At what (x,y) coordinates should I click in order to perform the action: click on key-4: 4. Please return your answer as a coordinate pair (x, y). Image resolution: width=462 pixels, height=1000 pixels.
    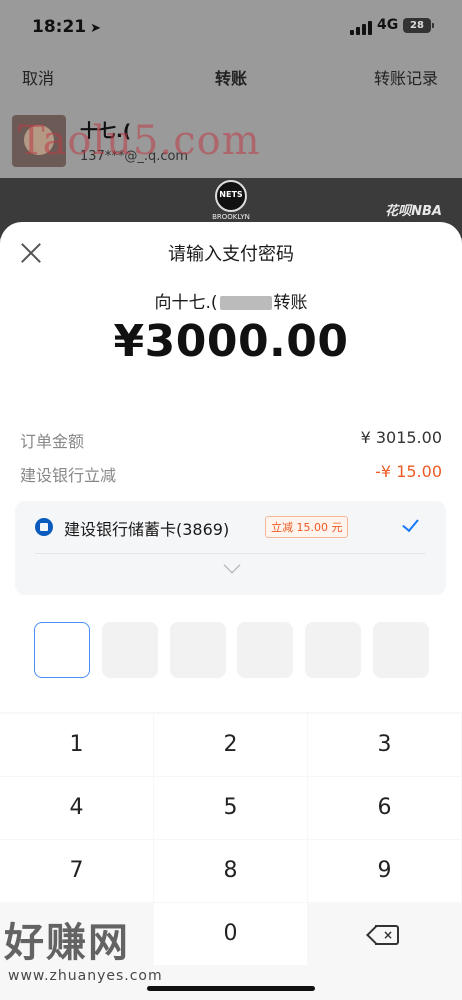
    Looking at the image, I should click on (76, 808).